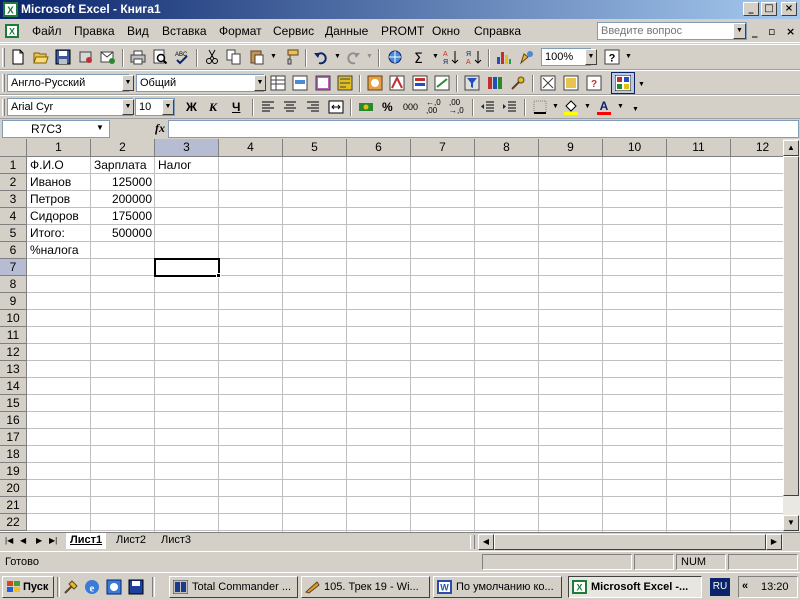 Image resolution: width=800 pixels, height=600 pixels. What do you see at coordinates (236, 107) in the screenshot?
I see `underline-button: Ч` at bounding box center [236, 107].